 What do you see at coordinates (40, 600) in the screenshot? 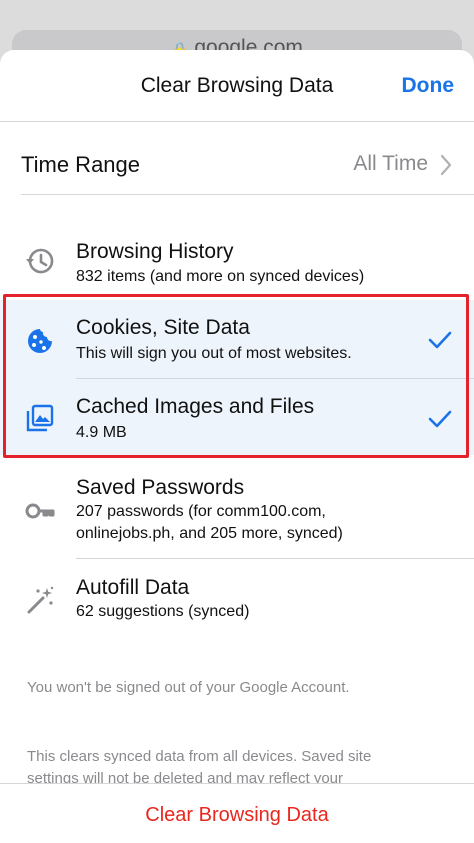
I see `magic-wand-icon` at bounding box center [40, 600].